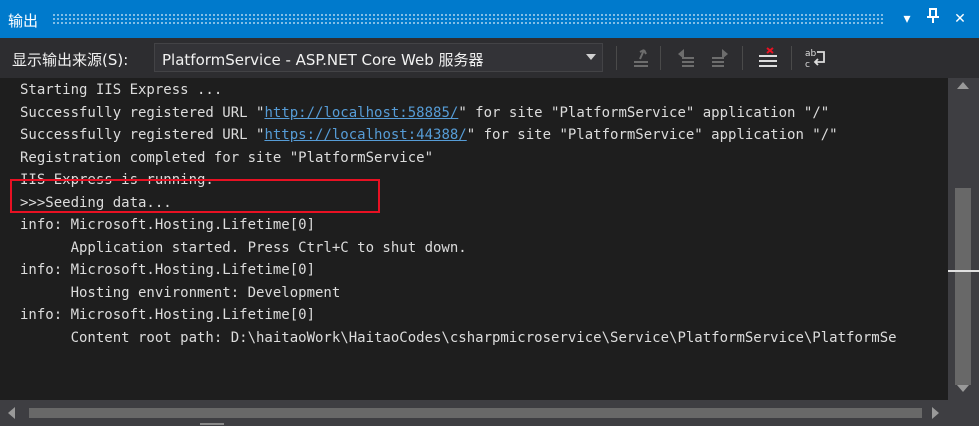 This screenshot has height=426, width=979. I want to click on scrollbar-position-marker, so click(963, 271).